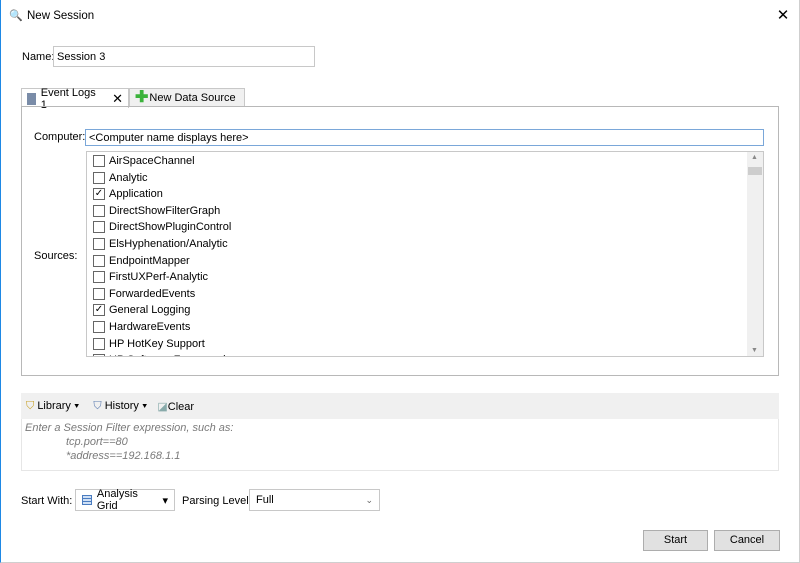  What do you see at coordinates (400, 406) in the screenshot?
I see `filter-toolbar: ⛉ Library ▾ ⛉ History ▾ ◪Clear` at bounding box center [400, 406].